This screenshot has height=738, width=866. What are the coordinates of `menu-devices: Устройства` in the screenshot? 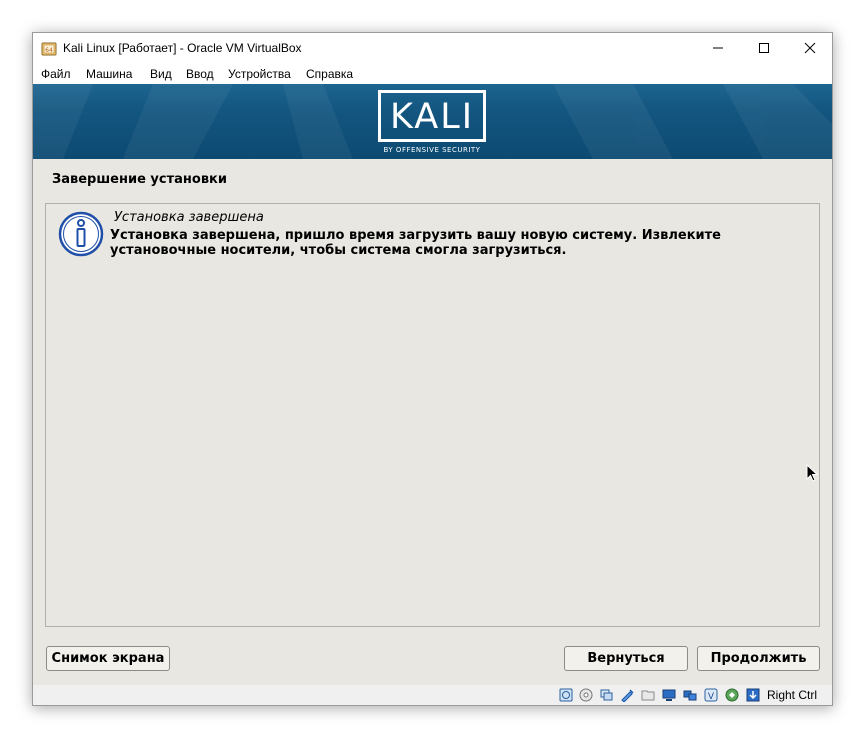 It's located at (259, 74).